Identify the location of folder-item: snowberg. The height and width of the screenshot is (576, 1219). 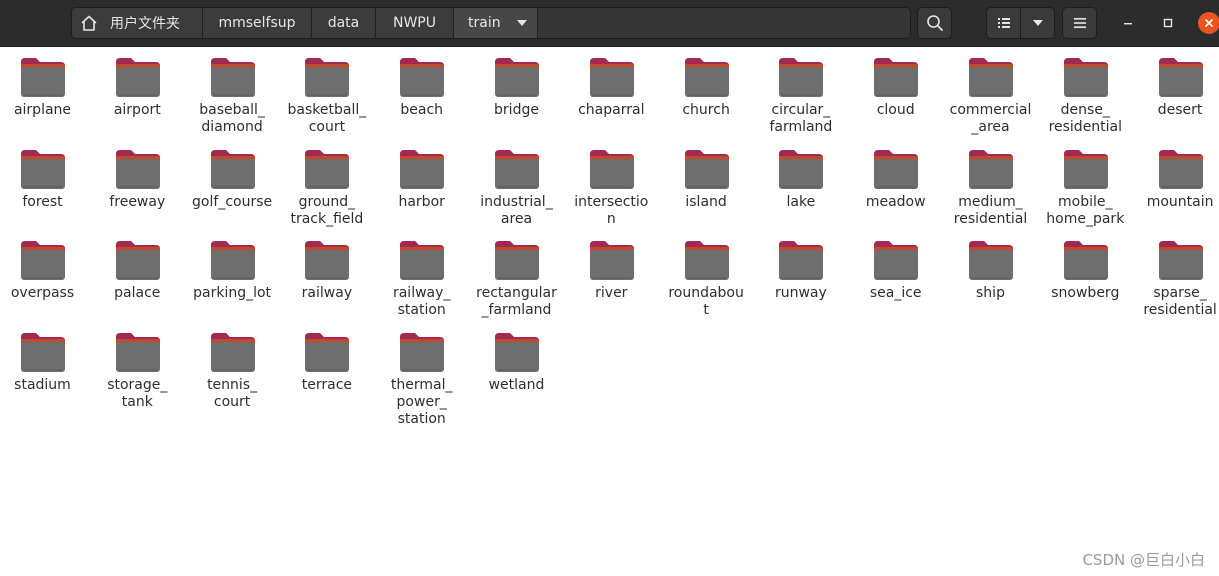
(1085, 275).